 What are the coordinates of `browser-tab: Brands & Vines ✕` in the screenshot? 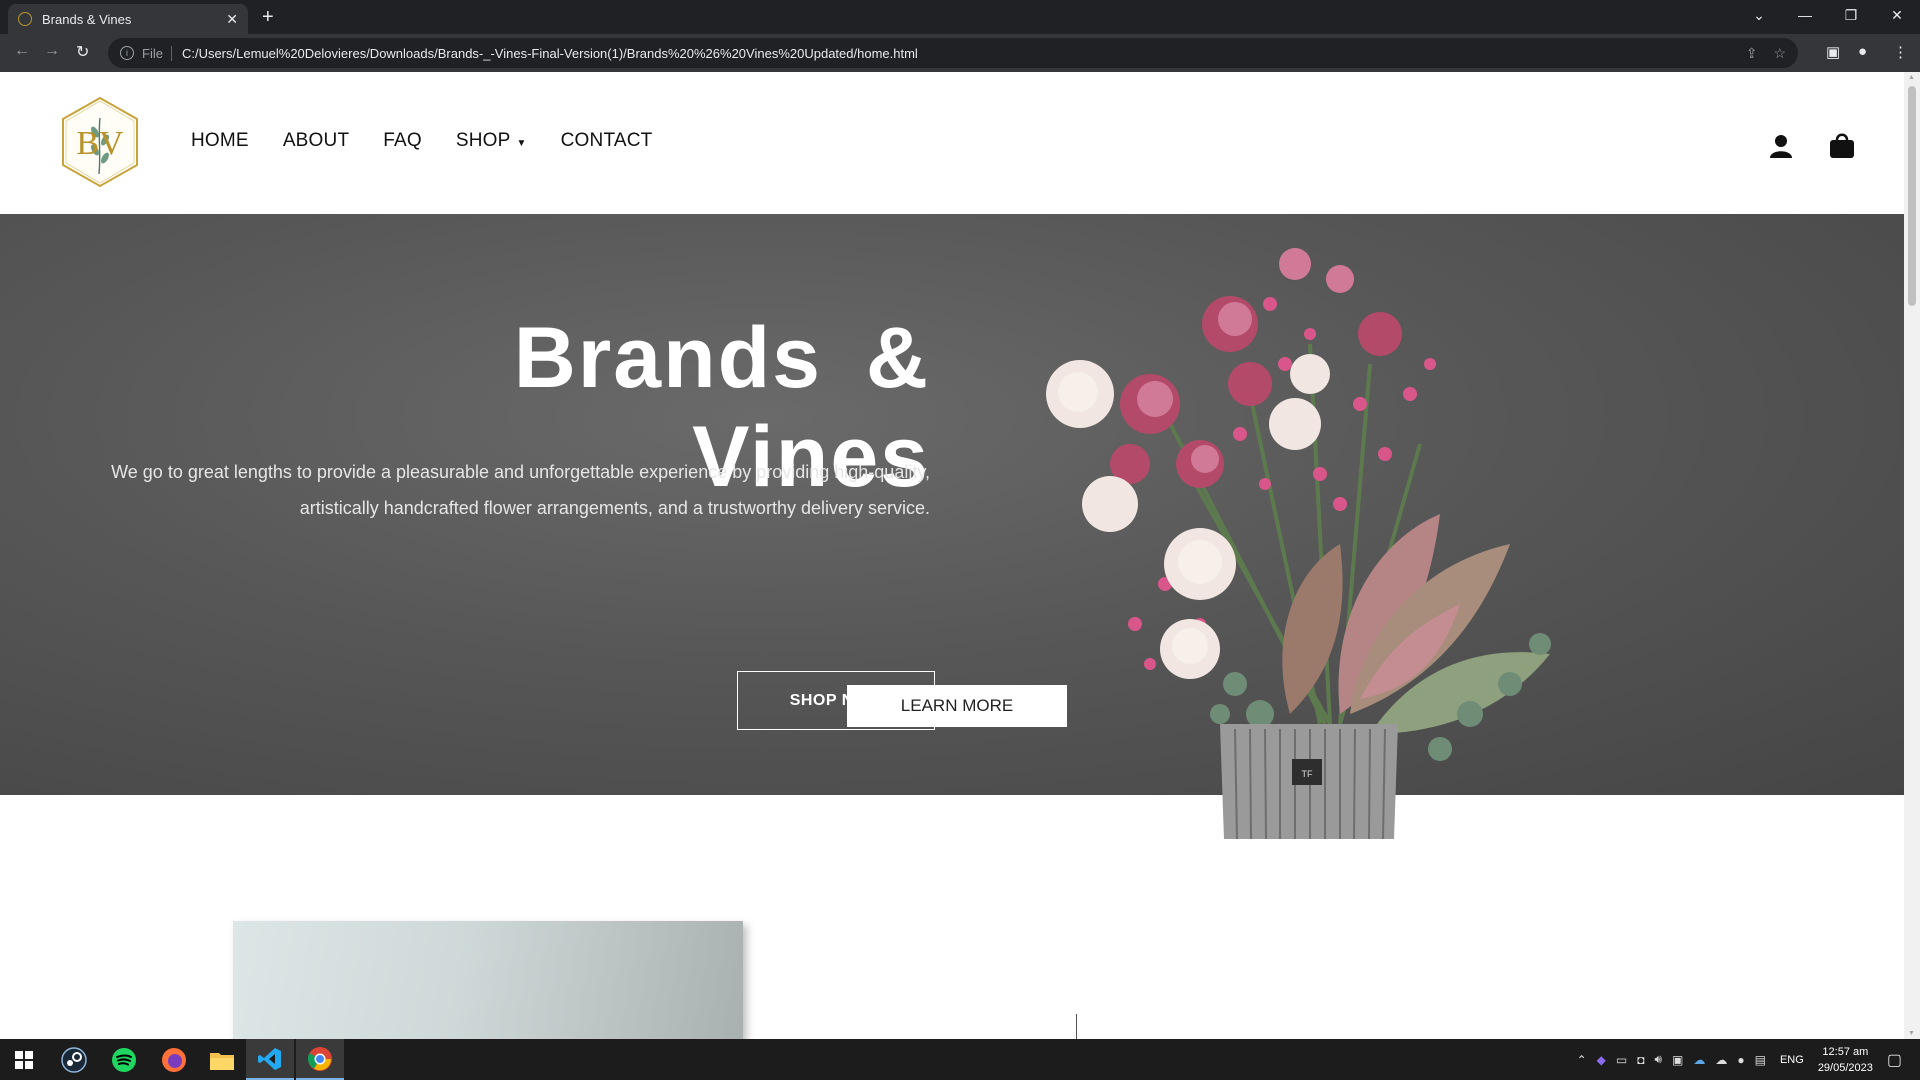 It's located at (128, 19).